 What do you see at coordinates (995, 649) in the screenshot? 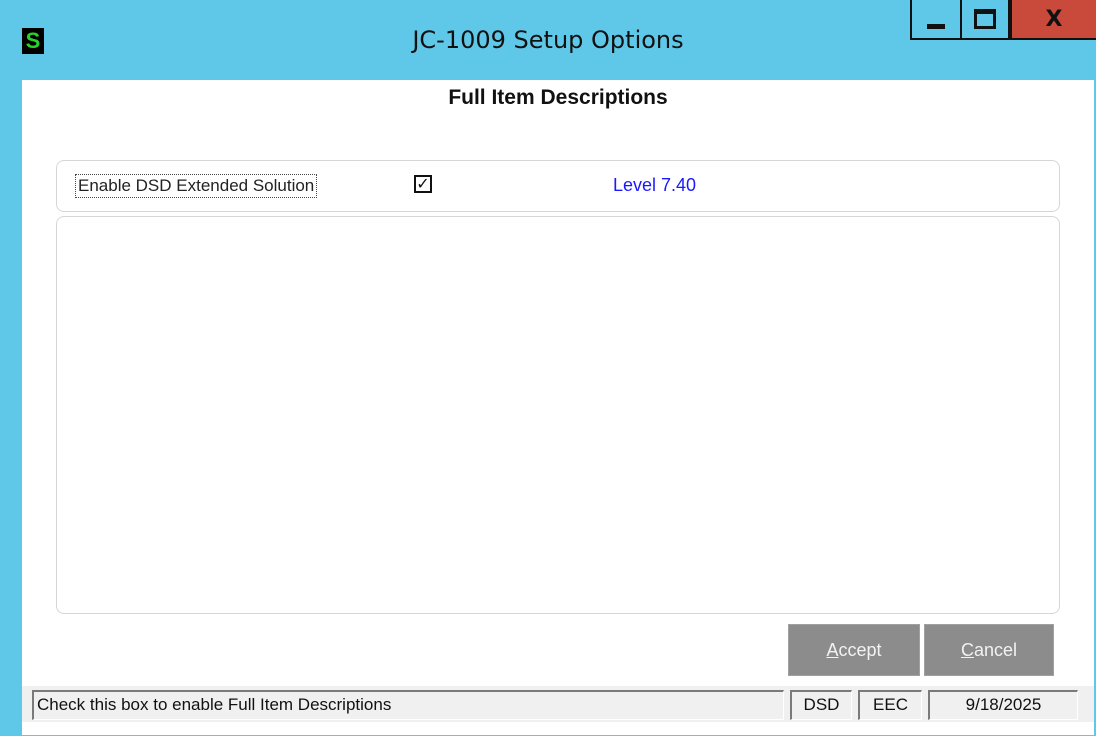
I see `cancel-label-rest: ancel` at bounding box center [995, 649].